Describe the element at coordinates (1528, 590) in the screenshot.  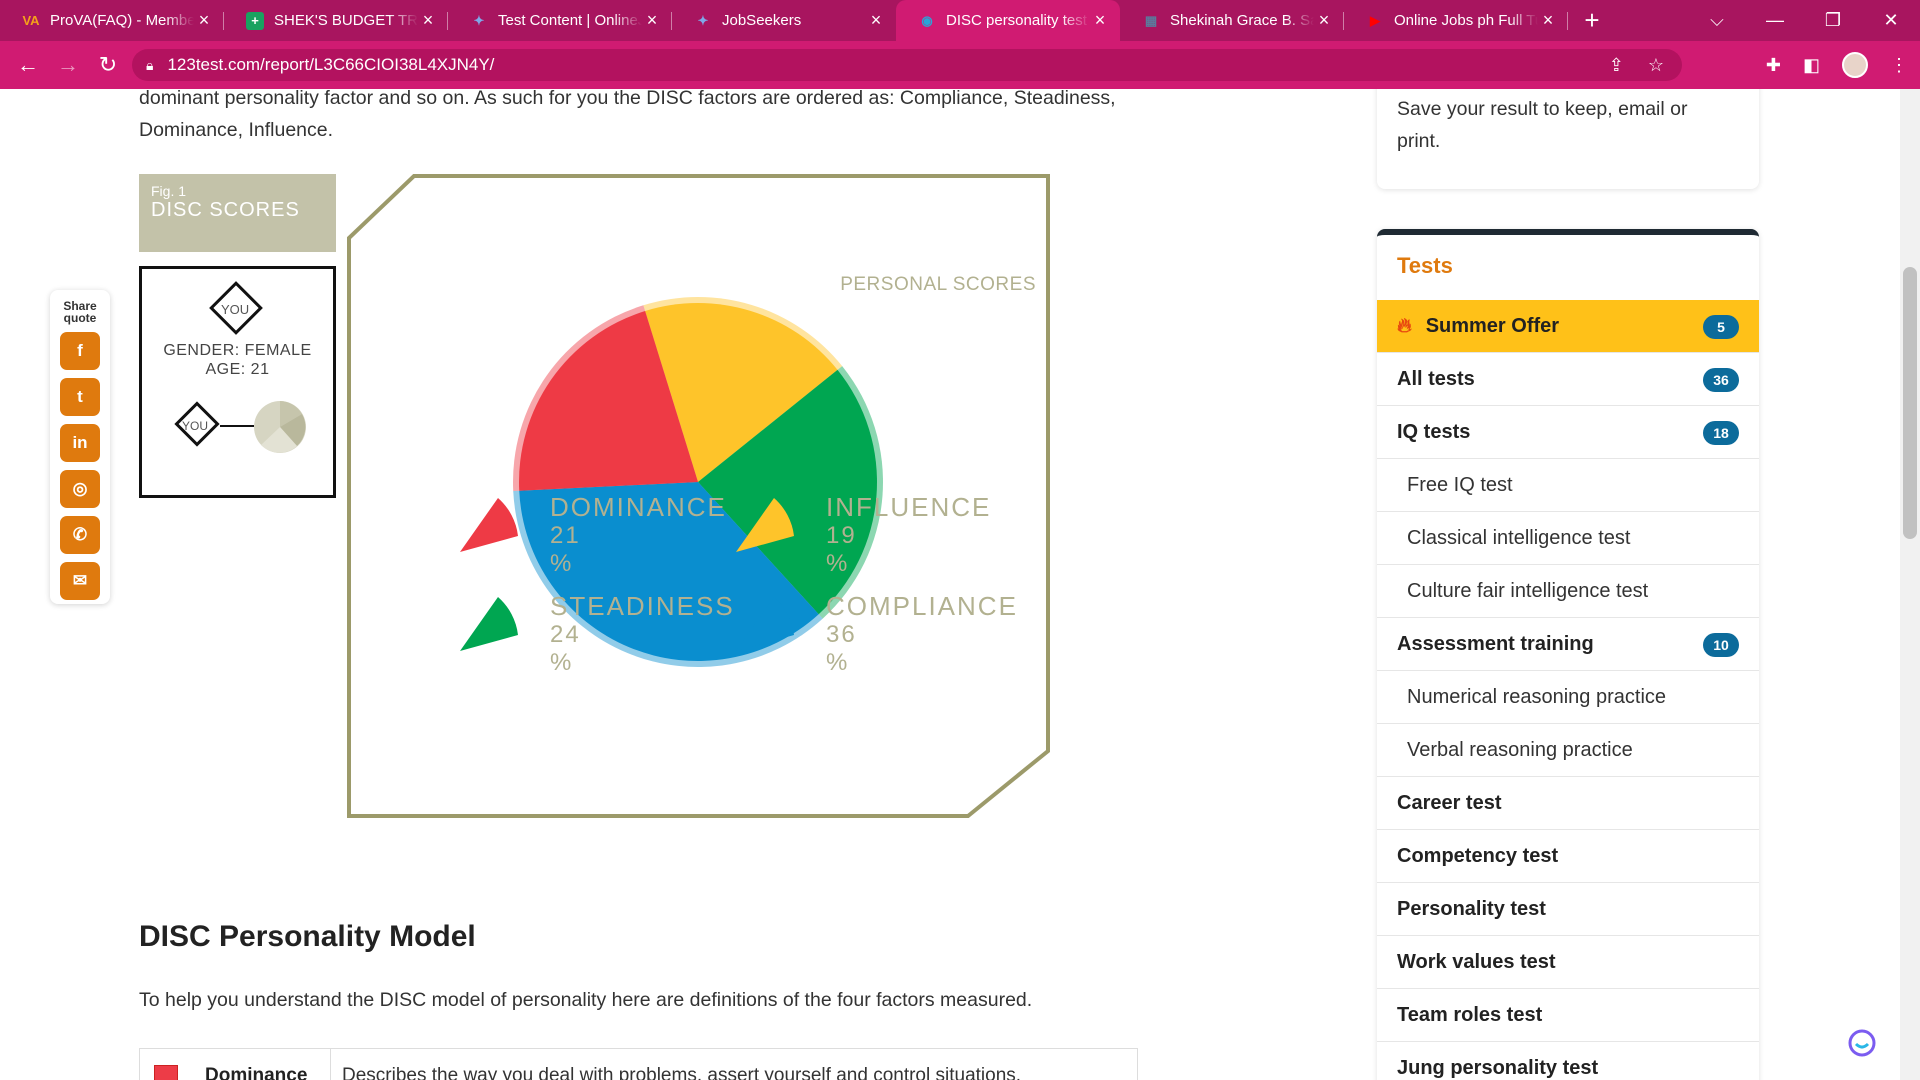
I see `sidebar-item-label: Culture fair intelligence test` at that location.